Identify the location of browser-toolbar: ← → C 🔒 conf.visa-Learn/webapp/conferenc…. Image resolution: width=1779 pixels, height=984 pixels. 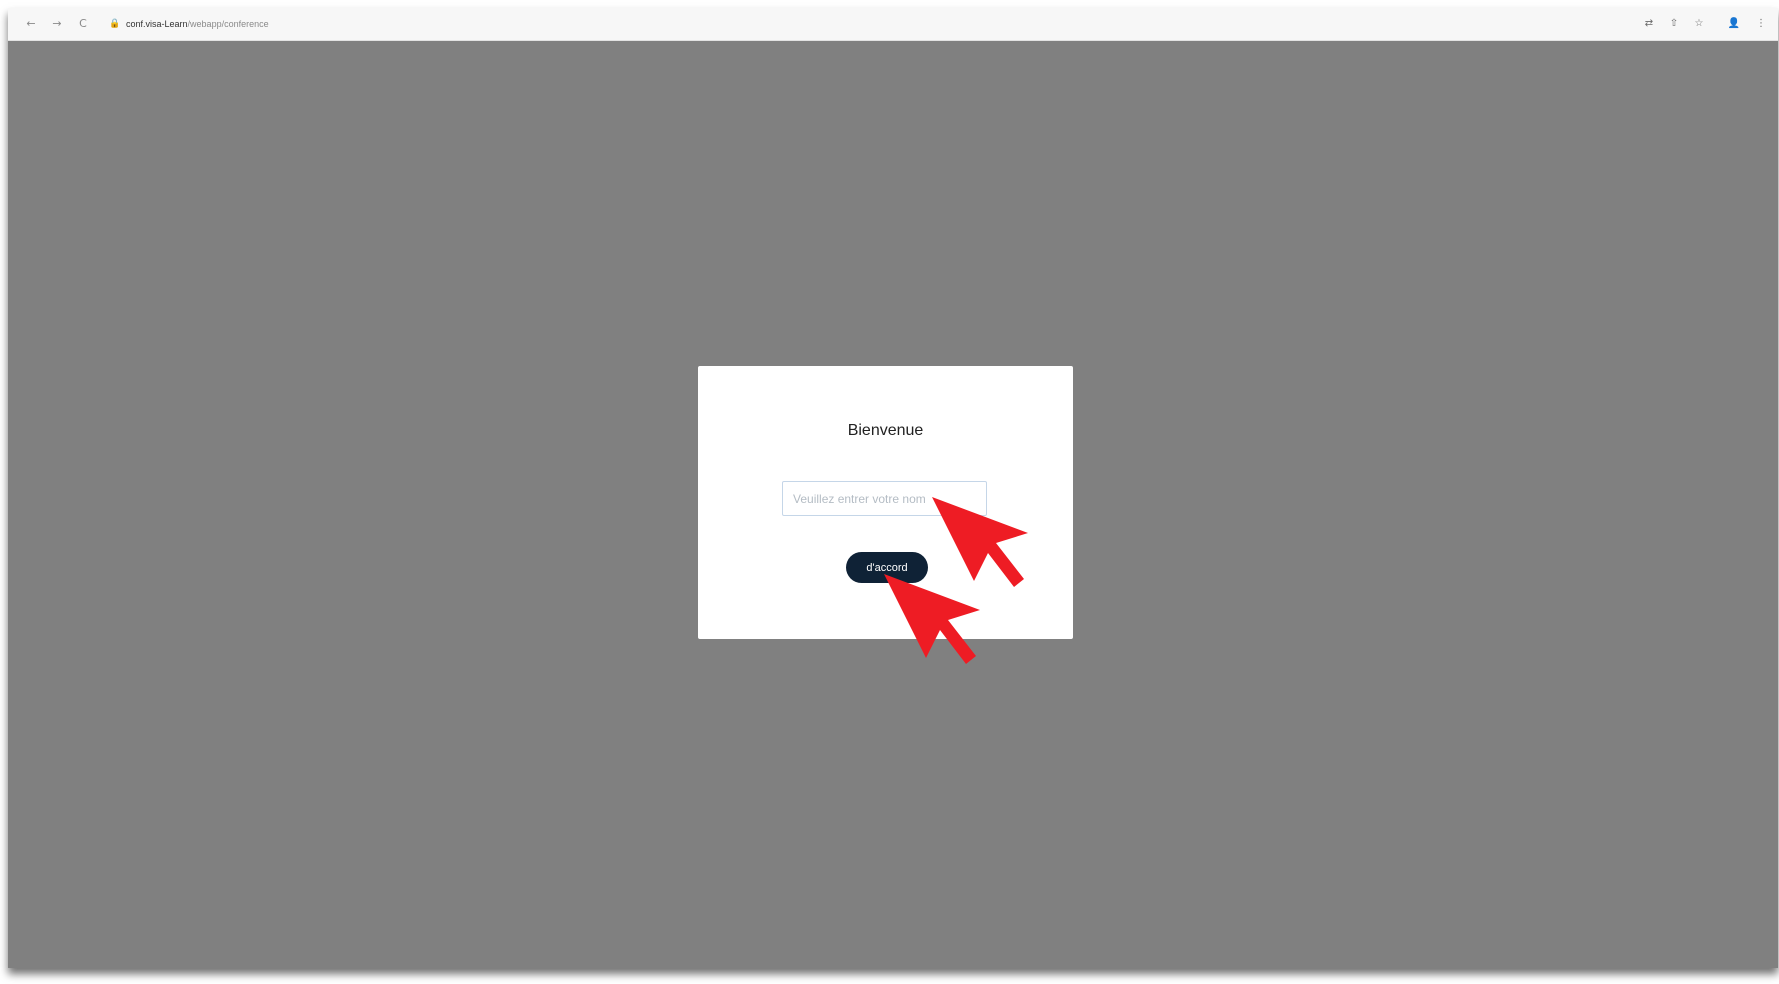
(893, 24).